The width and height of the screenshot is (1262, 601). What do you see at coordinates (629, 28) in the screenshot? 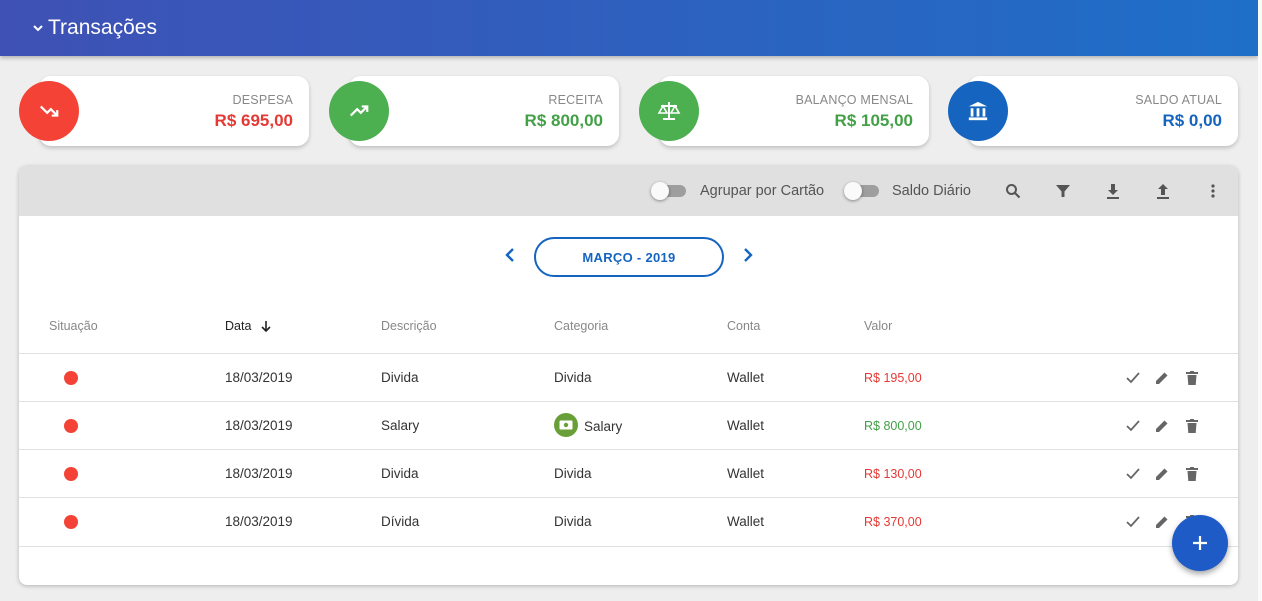
I see `page-header: Transações` at bounding box center [629, 28].